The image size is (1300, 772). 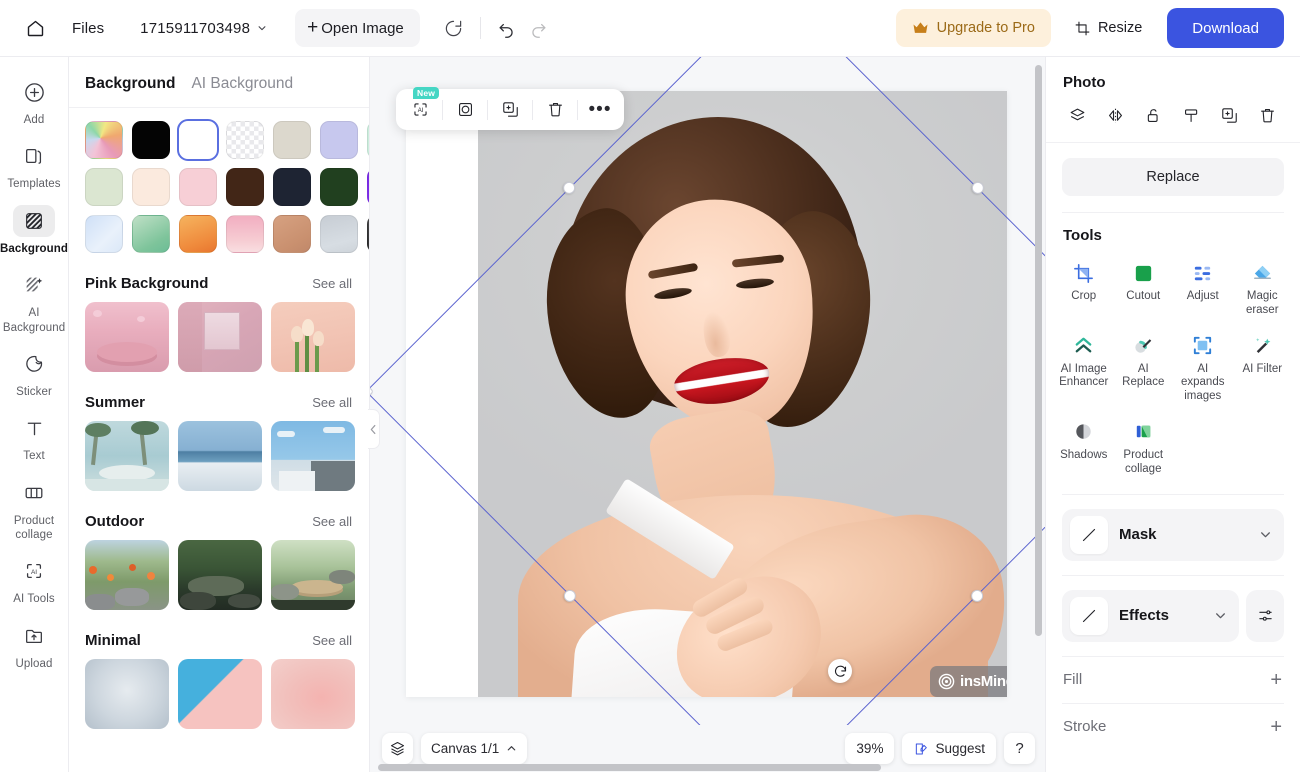 I want to click on files-menu: Files, so click(x=88, y=28).